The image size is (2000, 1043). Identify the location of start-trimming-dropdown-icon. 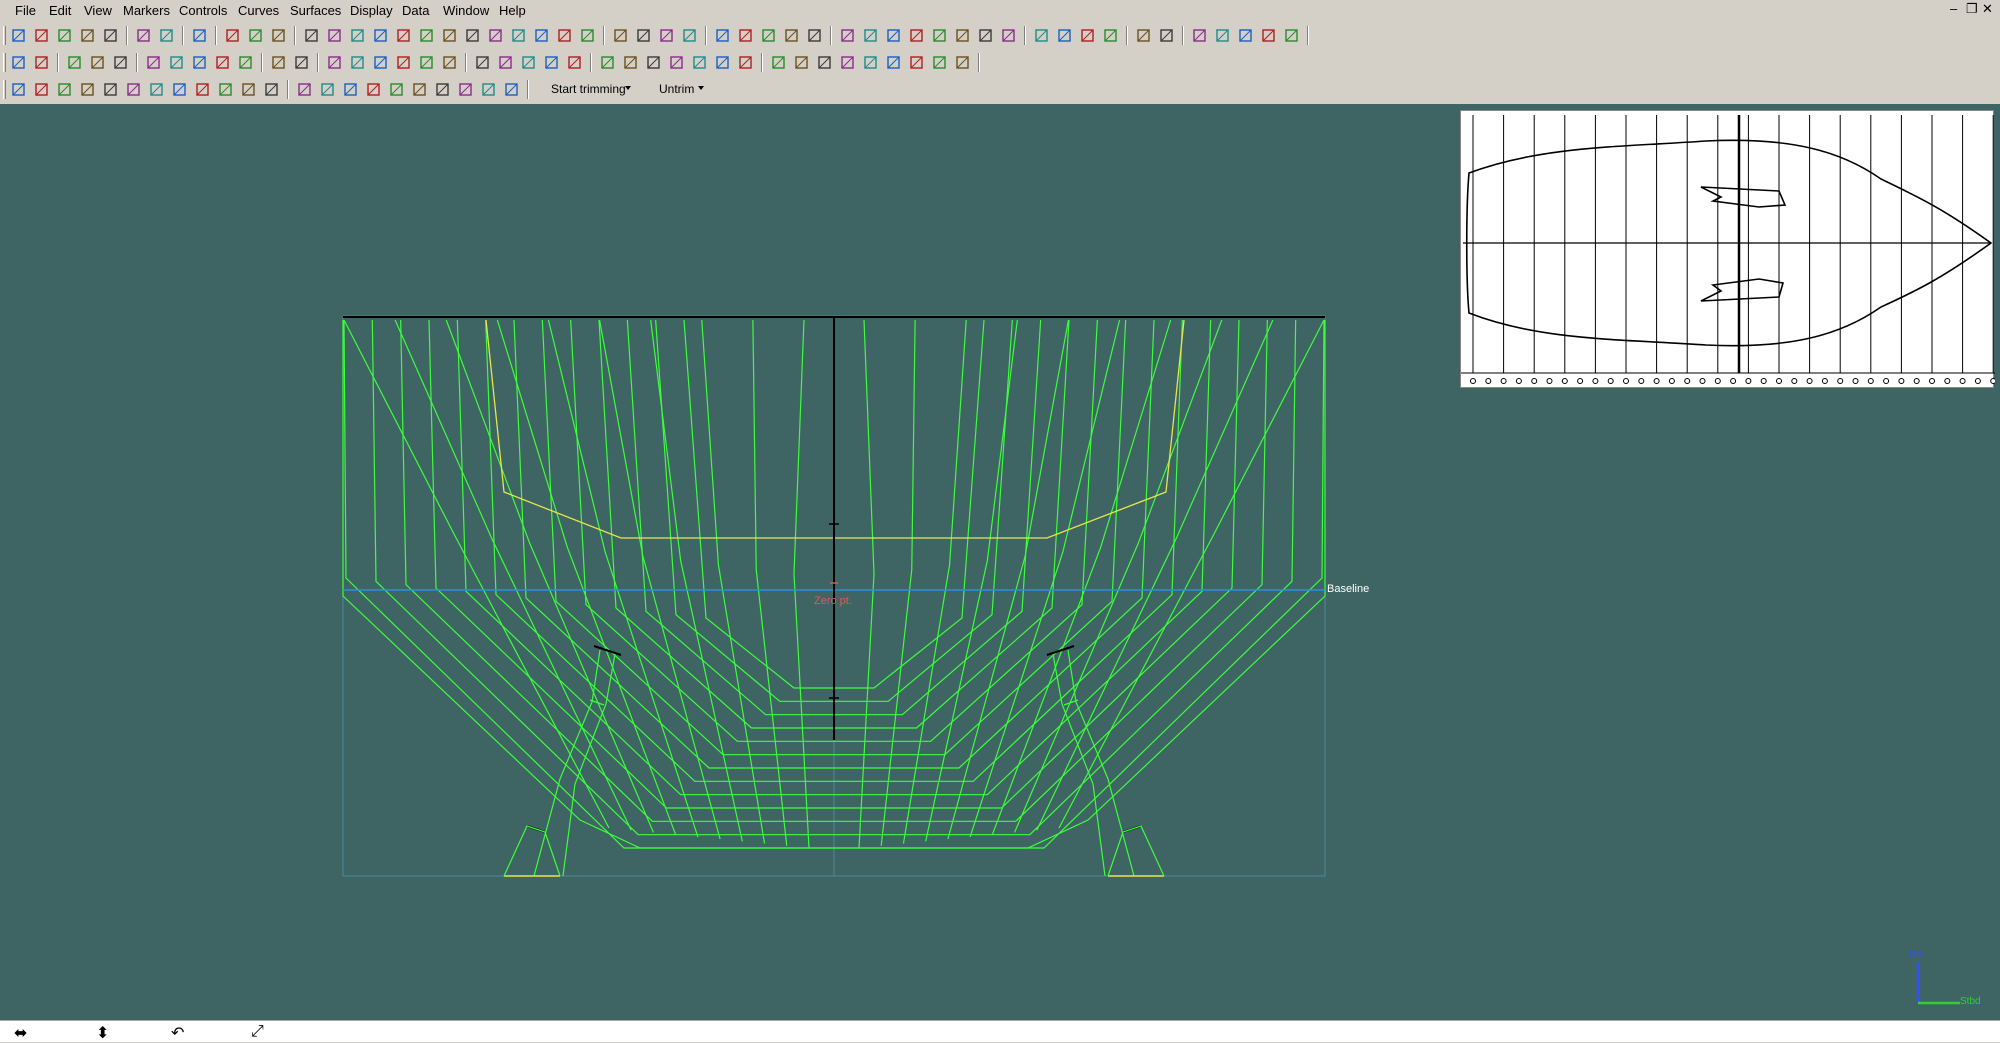
(628, 88).